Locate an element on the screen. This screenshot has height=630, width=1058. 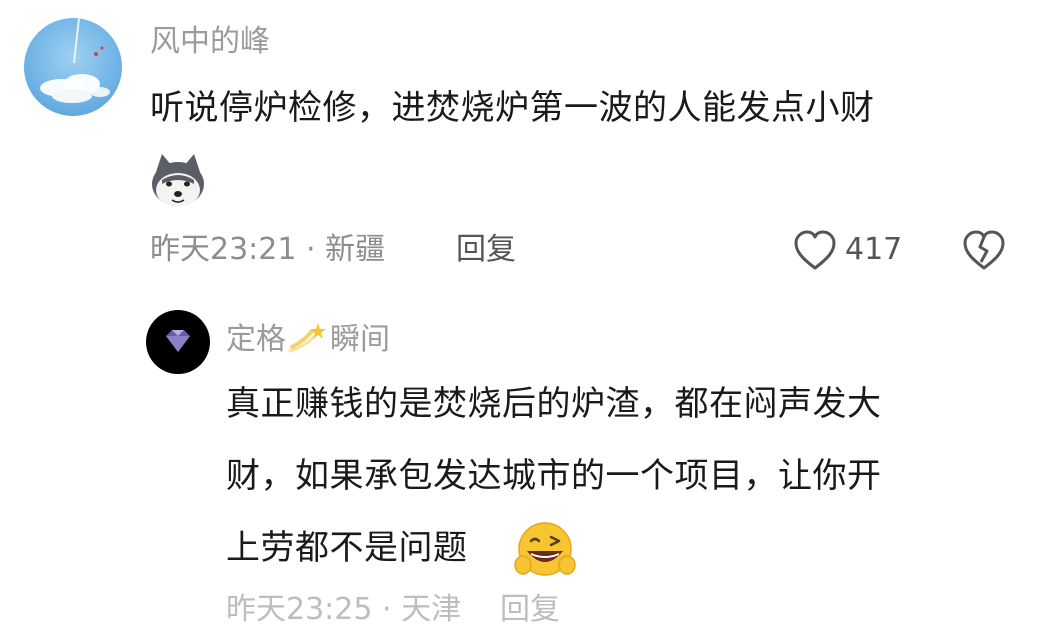
commenter-username: 风中的峰 is located at coordinates (210, 42).